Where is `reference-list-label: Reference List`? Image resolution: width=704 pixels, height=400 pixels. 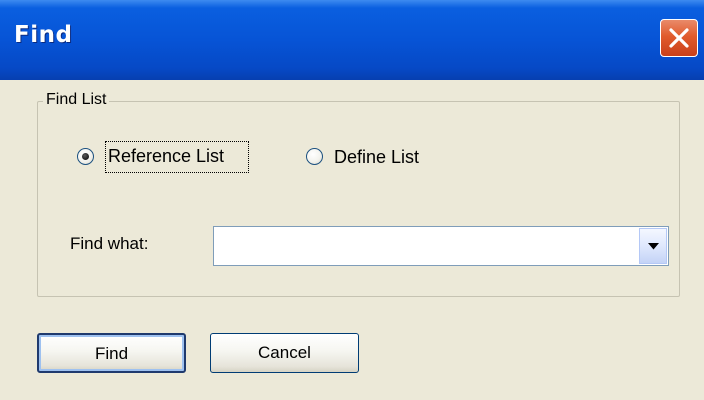
reference-list-label: Reference List is located at coordinates (166, 156).